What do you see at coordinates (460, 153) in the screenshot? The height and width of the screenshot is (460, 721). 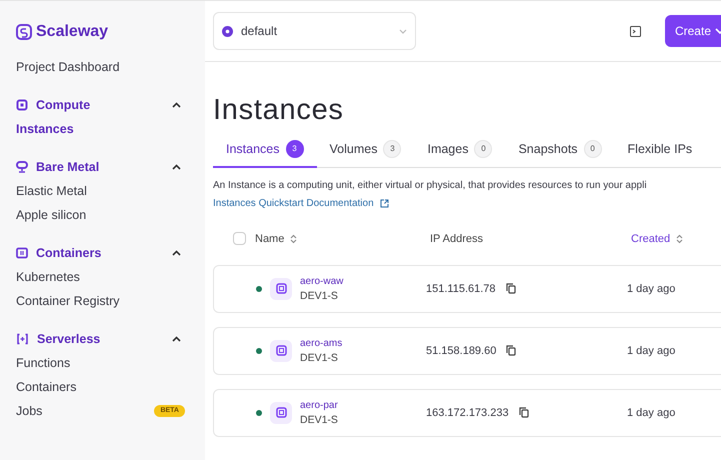 I see `tab: Images 0` at bounding box center [460, 153].